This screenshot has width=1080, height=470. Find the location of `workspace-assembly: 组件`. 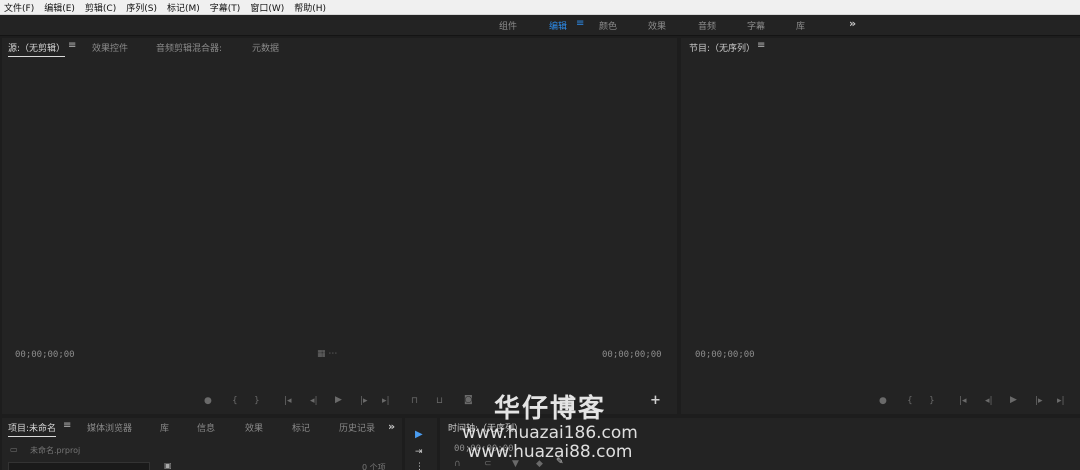

workspace-assembly: 组件 is located at coordinates (508, 25).